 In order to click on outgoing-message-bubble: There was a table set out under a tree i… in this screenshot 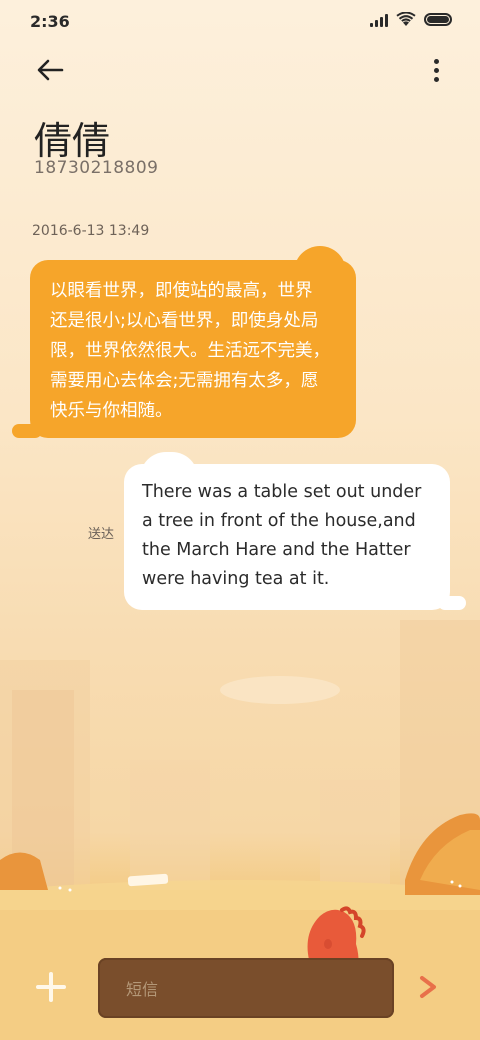, I will do `click(295, 531)`.